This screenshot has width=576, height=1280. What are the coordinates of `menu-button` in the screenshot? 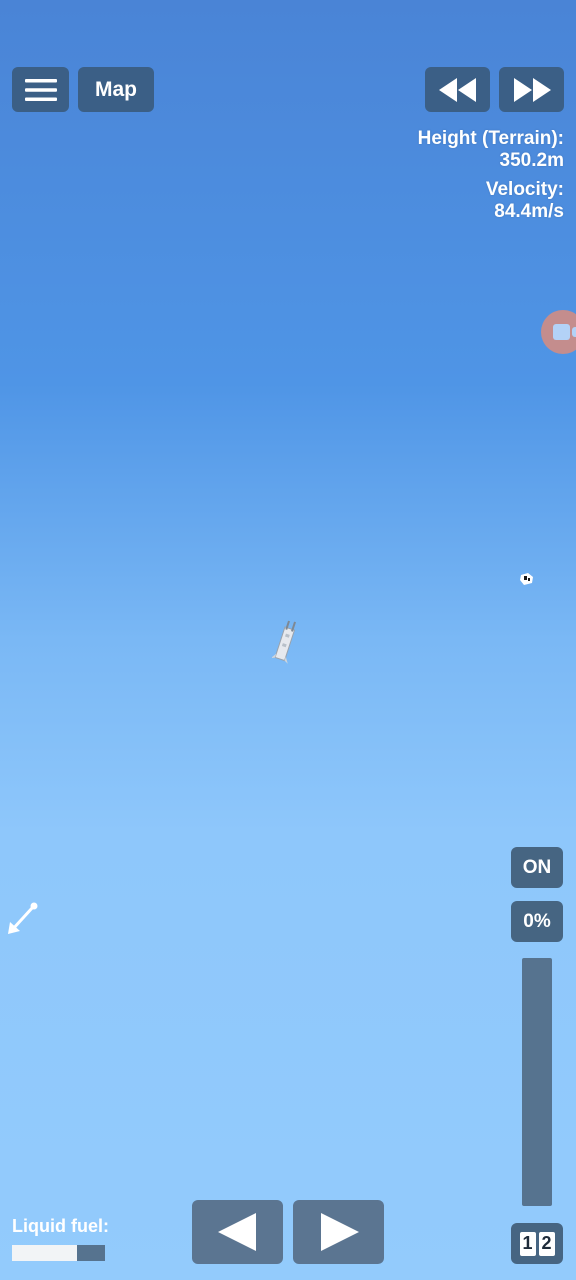 It's located at (40, 89).